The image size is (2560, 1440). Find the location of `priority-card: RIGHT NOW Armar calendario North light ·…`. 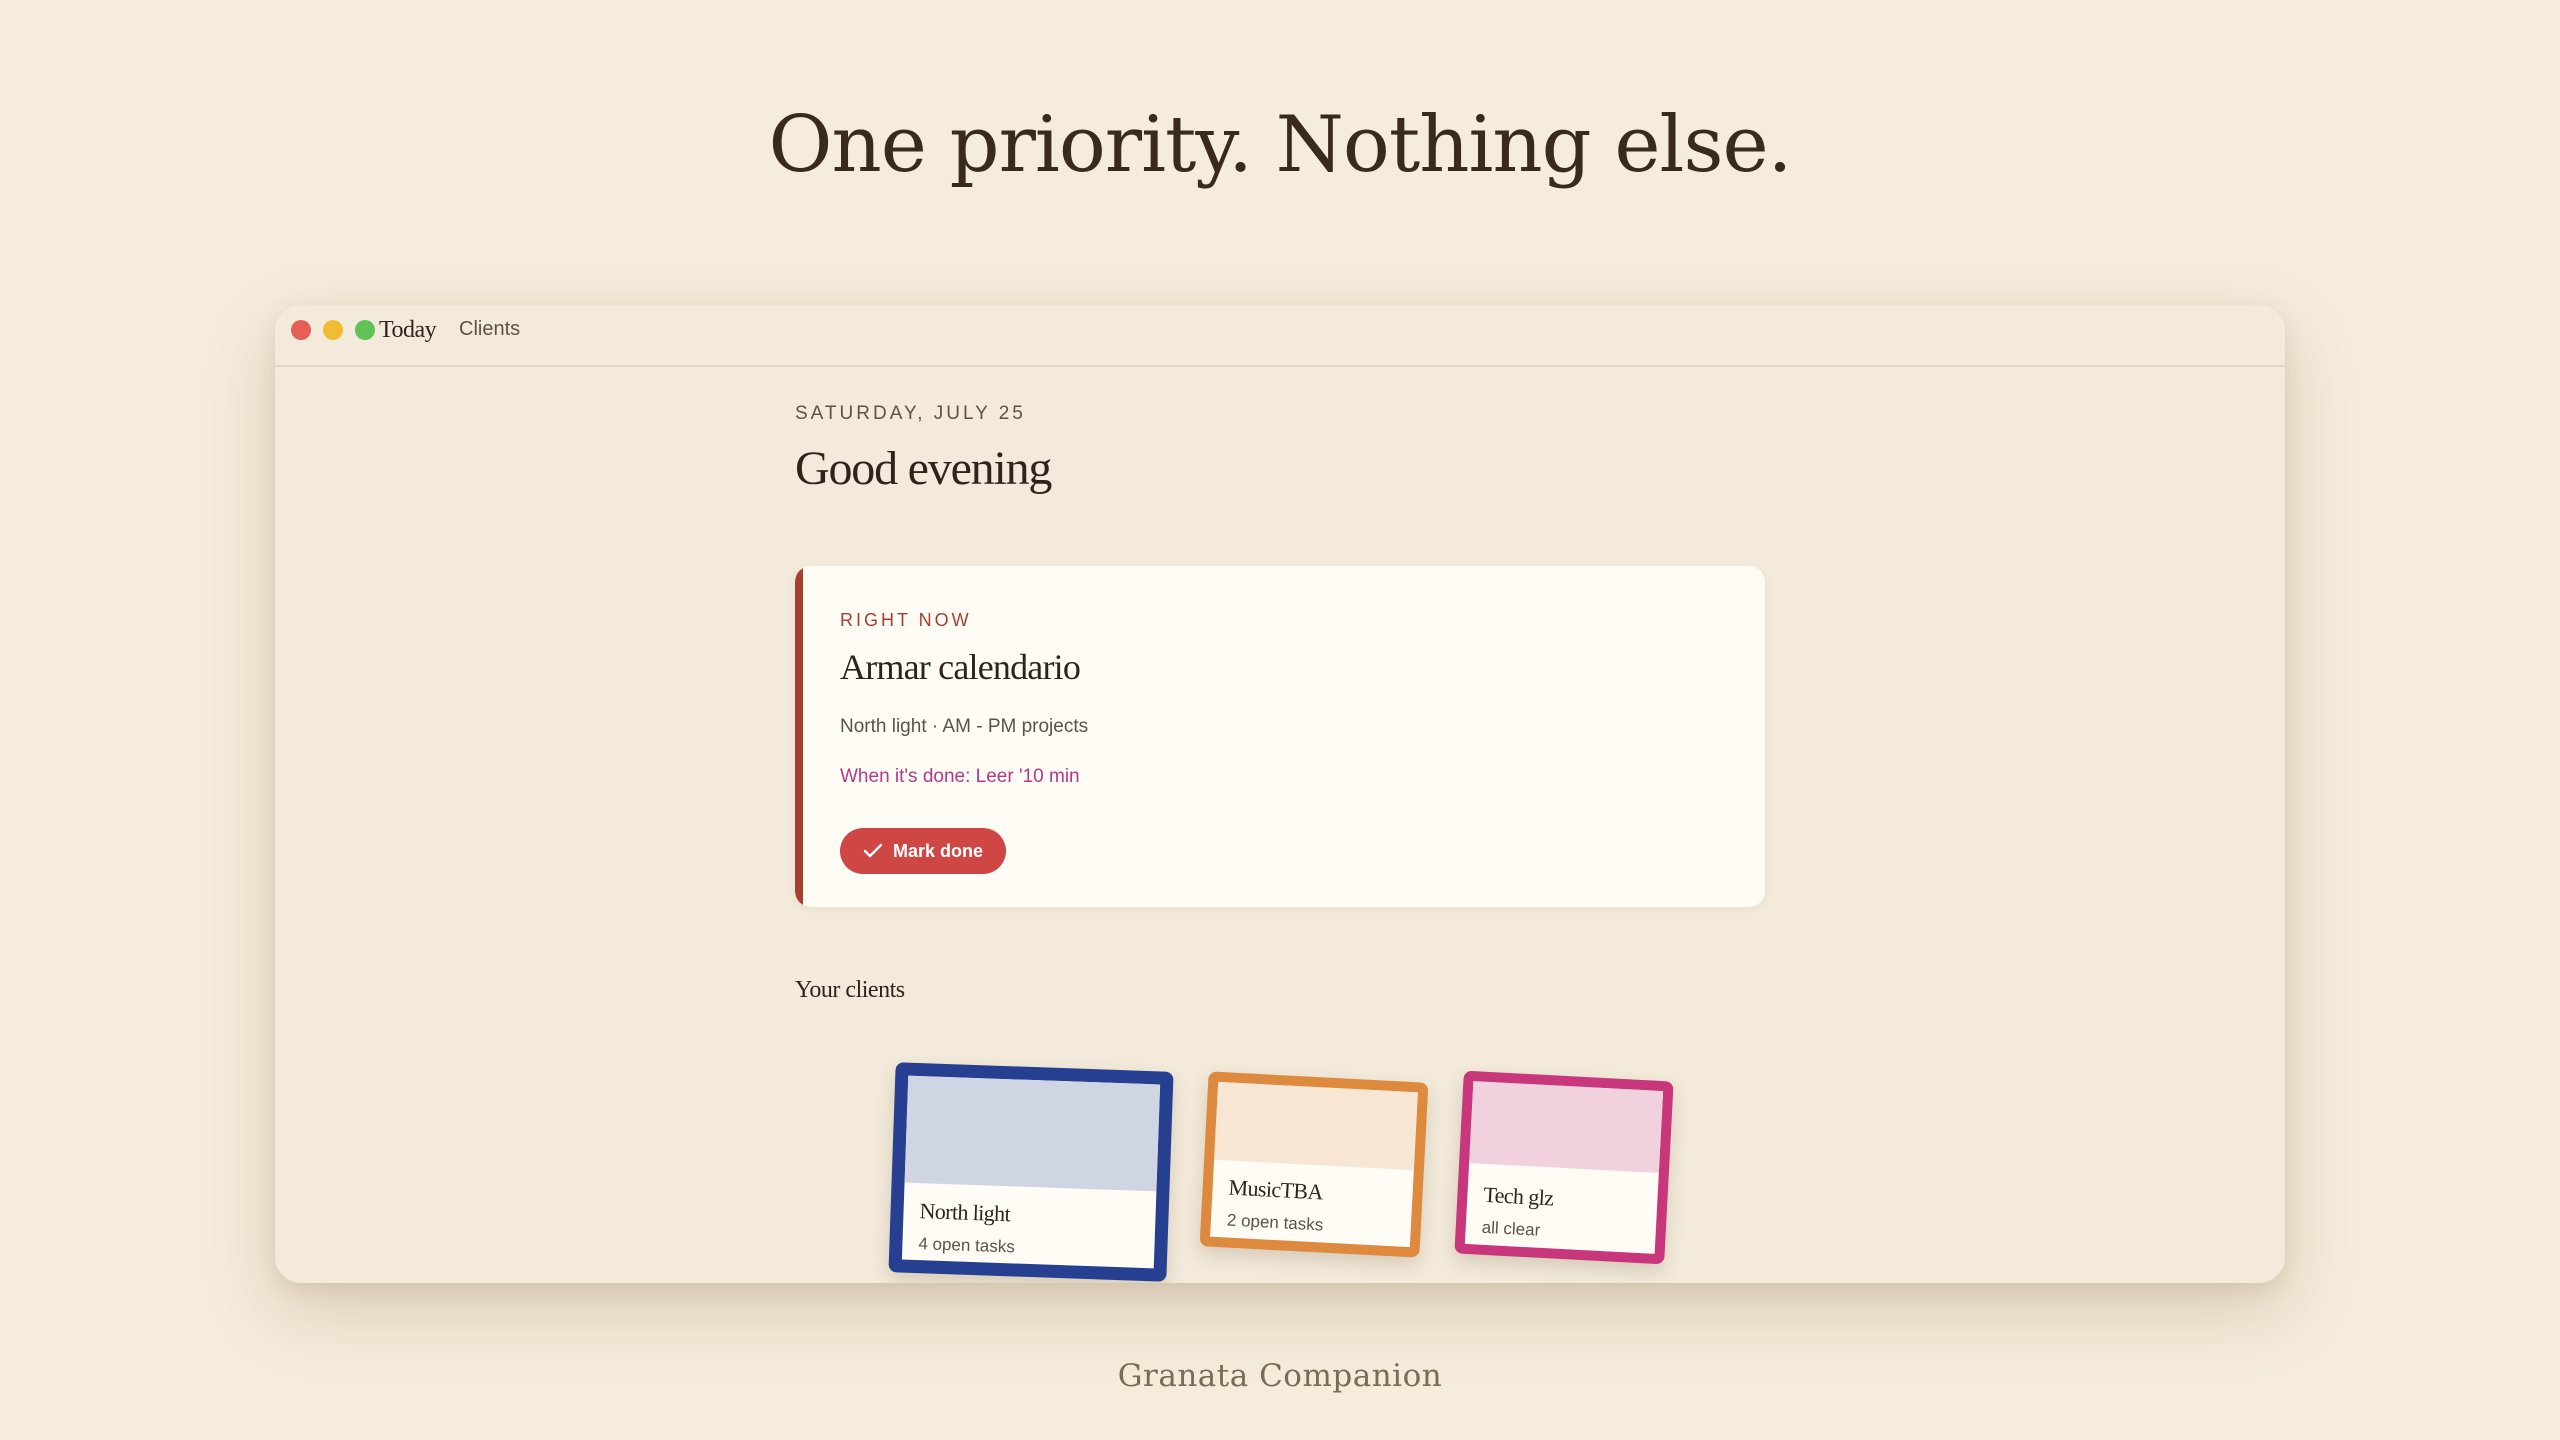

priority-card: RIGHT NOW Armar calendario North light ·… is located at coordinates (1280, 736).